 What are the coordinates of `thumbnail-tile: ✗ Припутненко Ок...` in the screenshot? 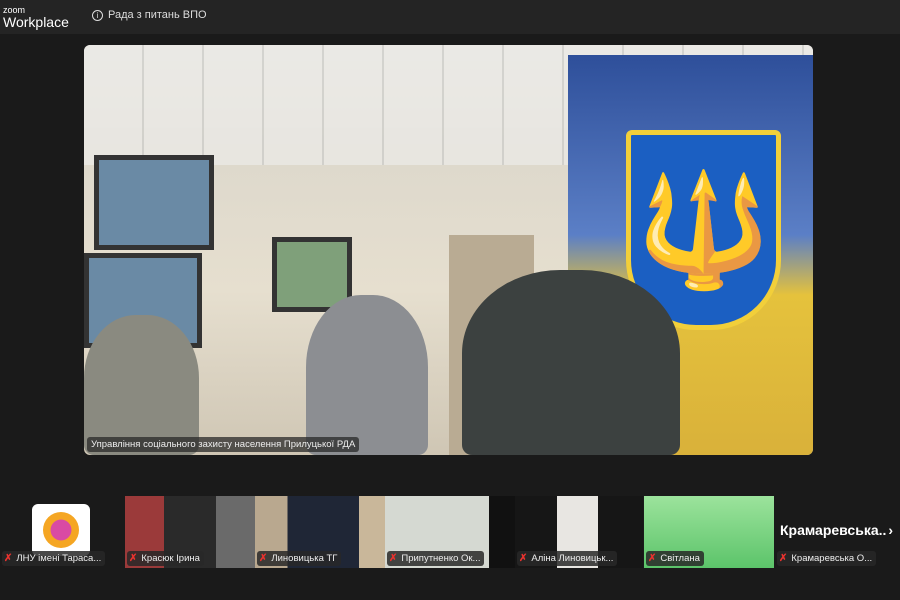 It's located at (450, 532).